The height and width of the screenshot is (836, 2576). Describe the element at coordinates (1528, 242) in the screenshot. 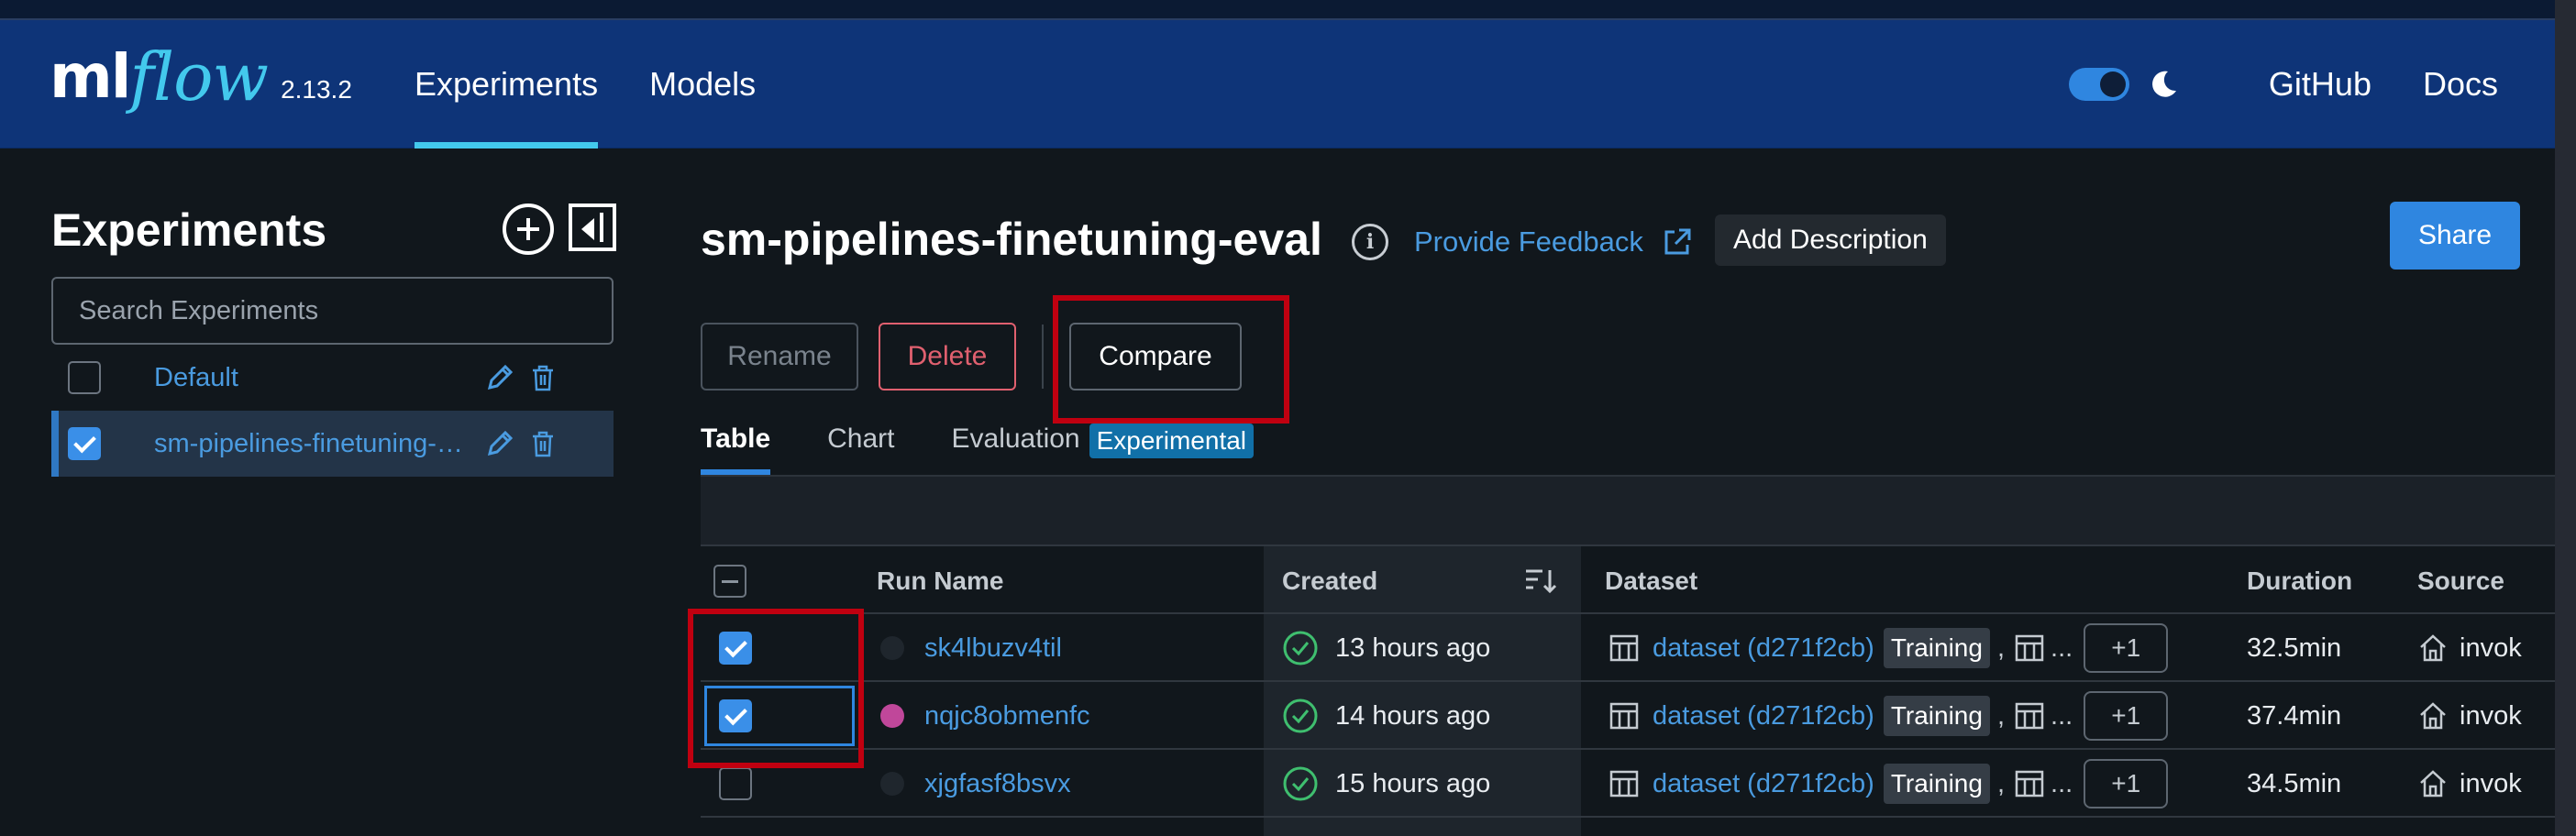

I see `feedback-label: Provide Feedback` at that location.